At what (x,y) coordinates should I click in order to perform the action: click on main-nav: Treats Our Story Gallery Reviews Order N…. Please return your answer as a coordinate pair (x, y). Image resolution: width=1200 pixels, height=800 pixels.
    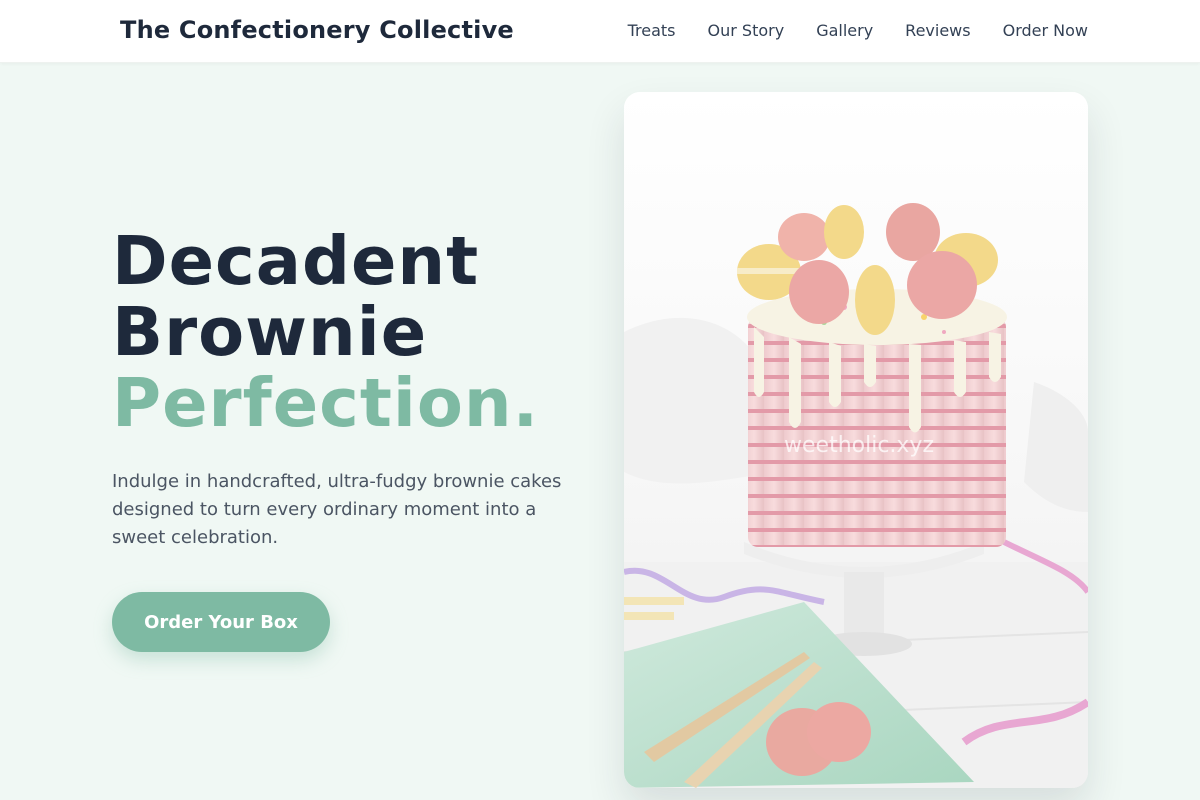
    Looking at the image, I should click on (858, 30).